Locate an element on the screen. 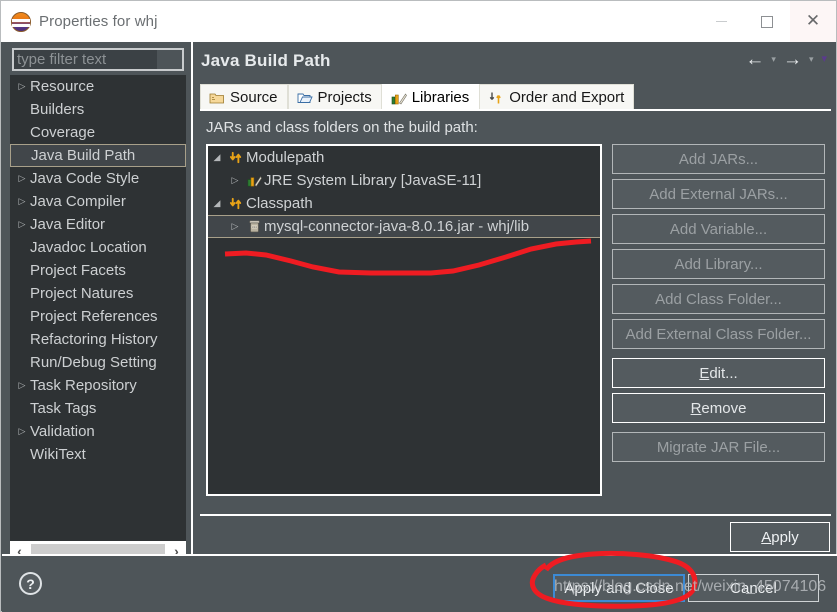 This screenshot has height=612, width=837. sidebar-item-label: Resource is located at coordinates (62, 86).